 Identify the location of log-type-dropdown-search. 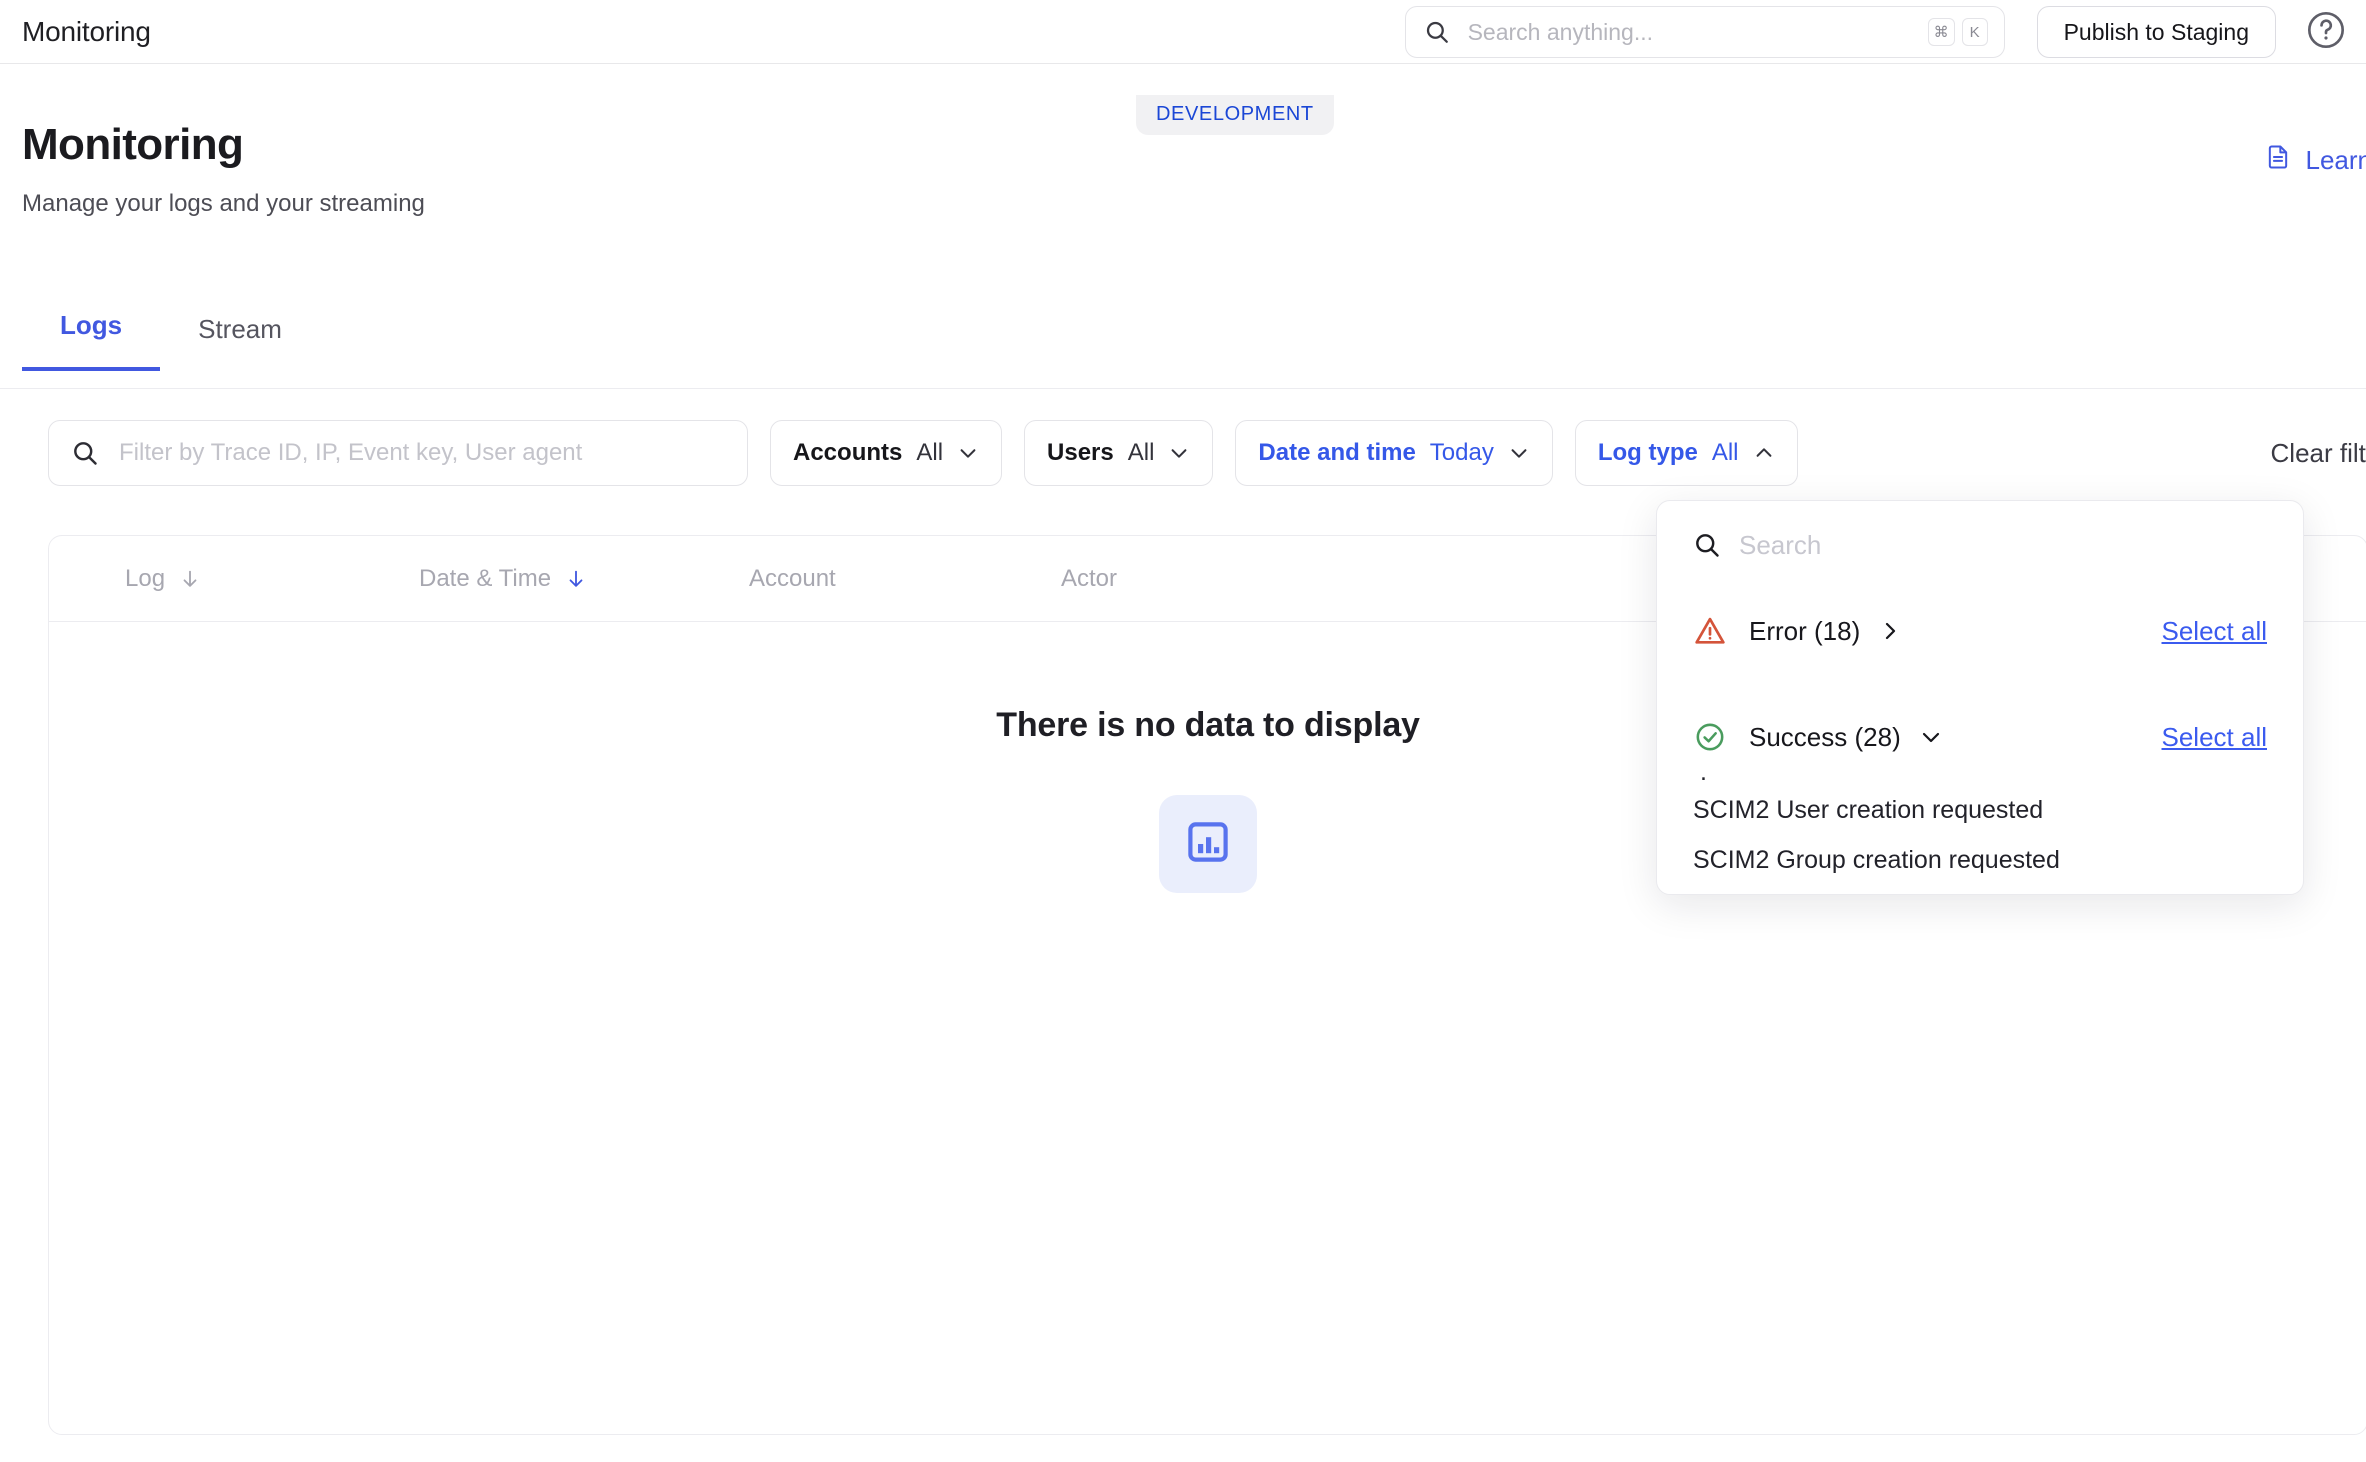
(1980, 545).